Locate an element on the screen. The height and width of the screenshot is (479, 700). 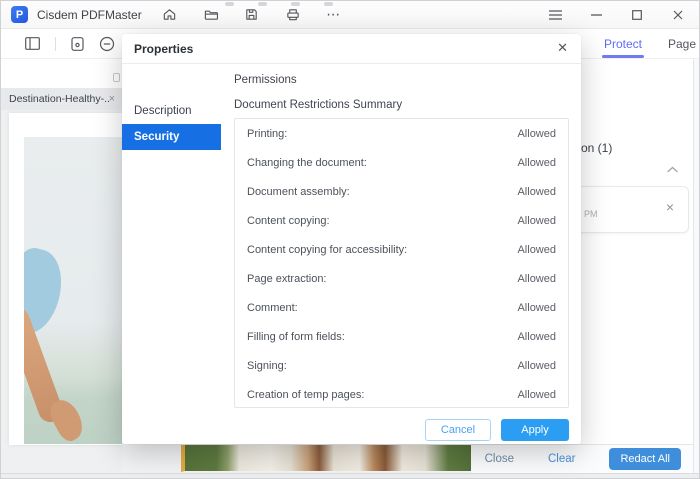
toolbar-divider is located at coordinates (55, 43).